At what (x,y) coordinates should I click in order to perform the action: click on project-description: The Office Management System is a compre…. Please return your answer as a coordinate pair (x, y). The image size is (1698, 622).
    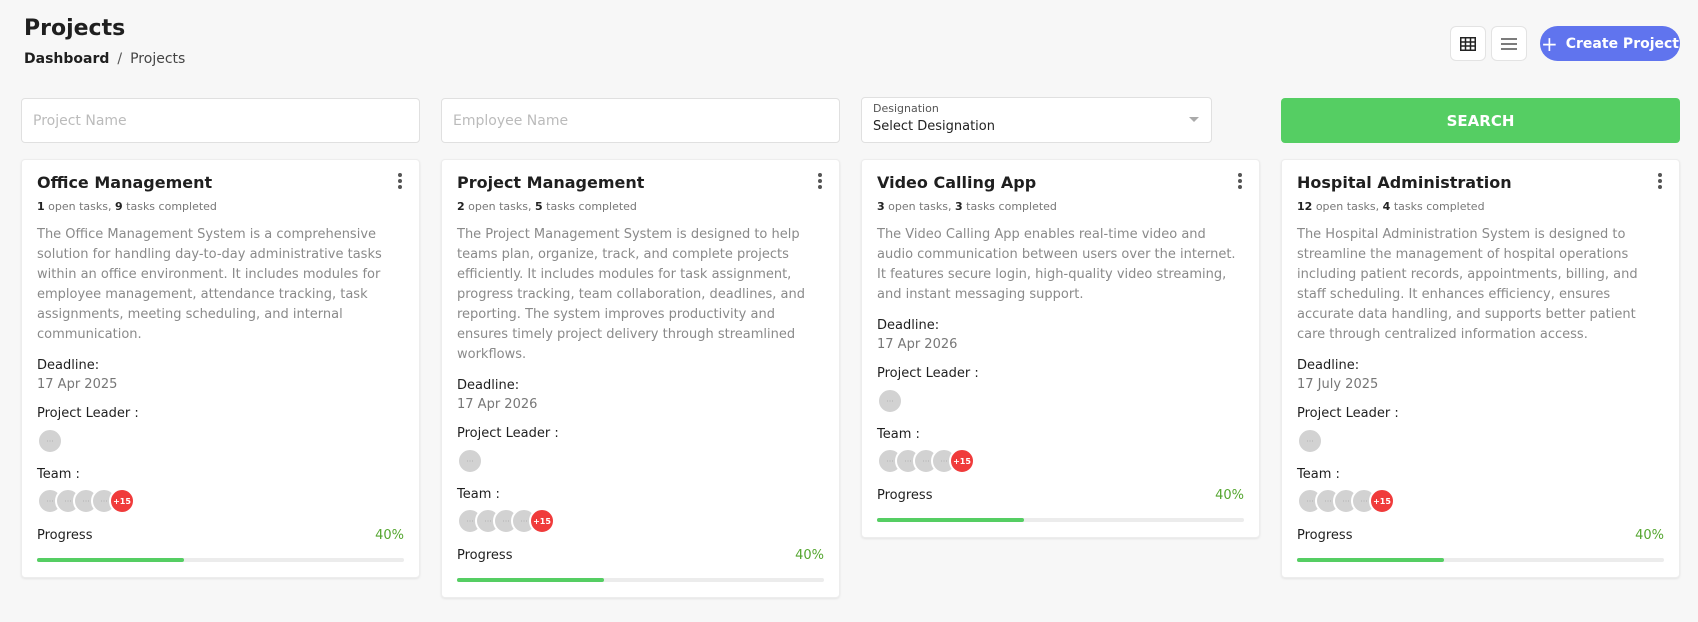
    Looking at the image, I should click on (209, 284).